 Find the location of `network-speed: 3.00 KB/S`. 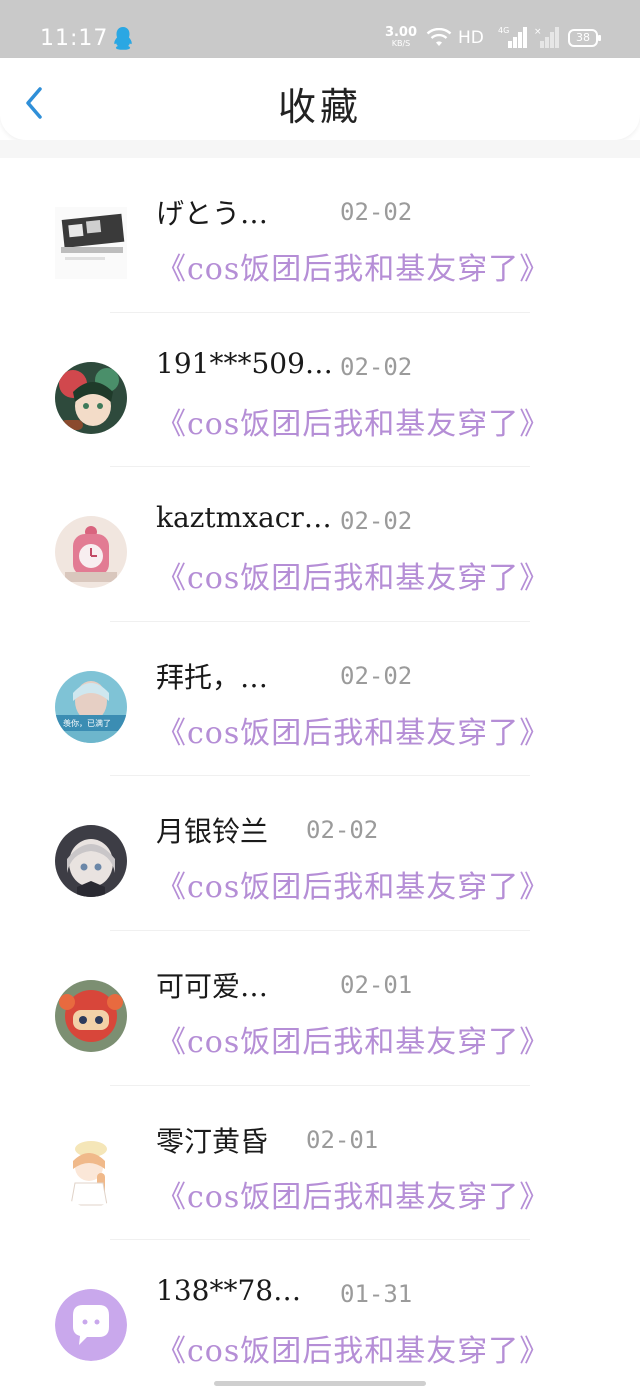

network-speed: 3.00 KB/S is located at coordinates (401, 37).